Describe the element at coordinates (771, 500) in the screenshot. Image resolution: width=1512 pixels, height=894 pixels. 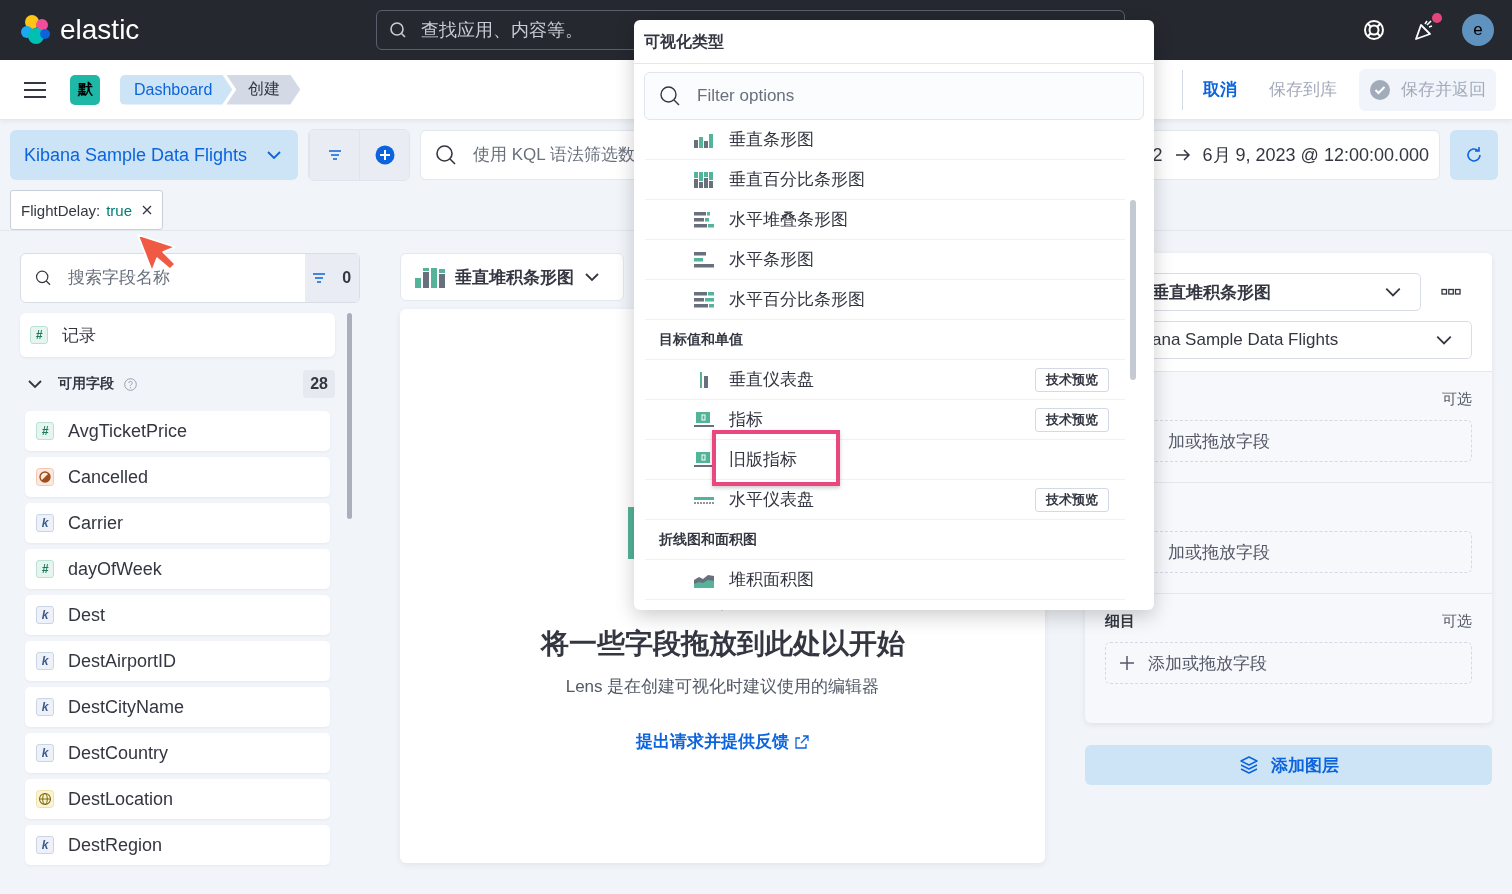
I see `option-label: 水平仪表盘` at that location.